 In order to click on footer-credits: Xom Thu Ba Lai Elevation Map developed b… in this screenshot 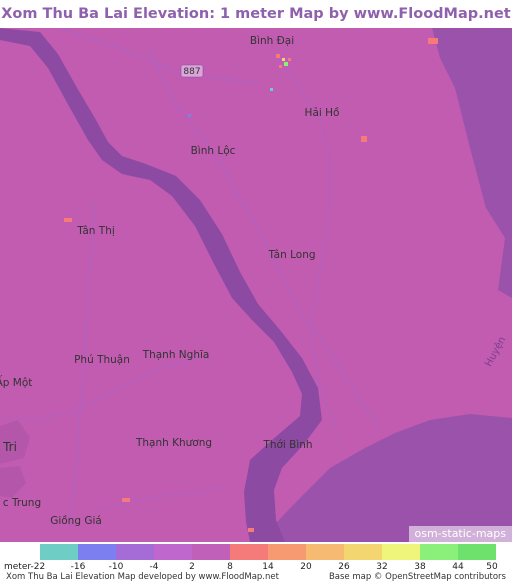, I will do `click(256, 578)`.